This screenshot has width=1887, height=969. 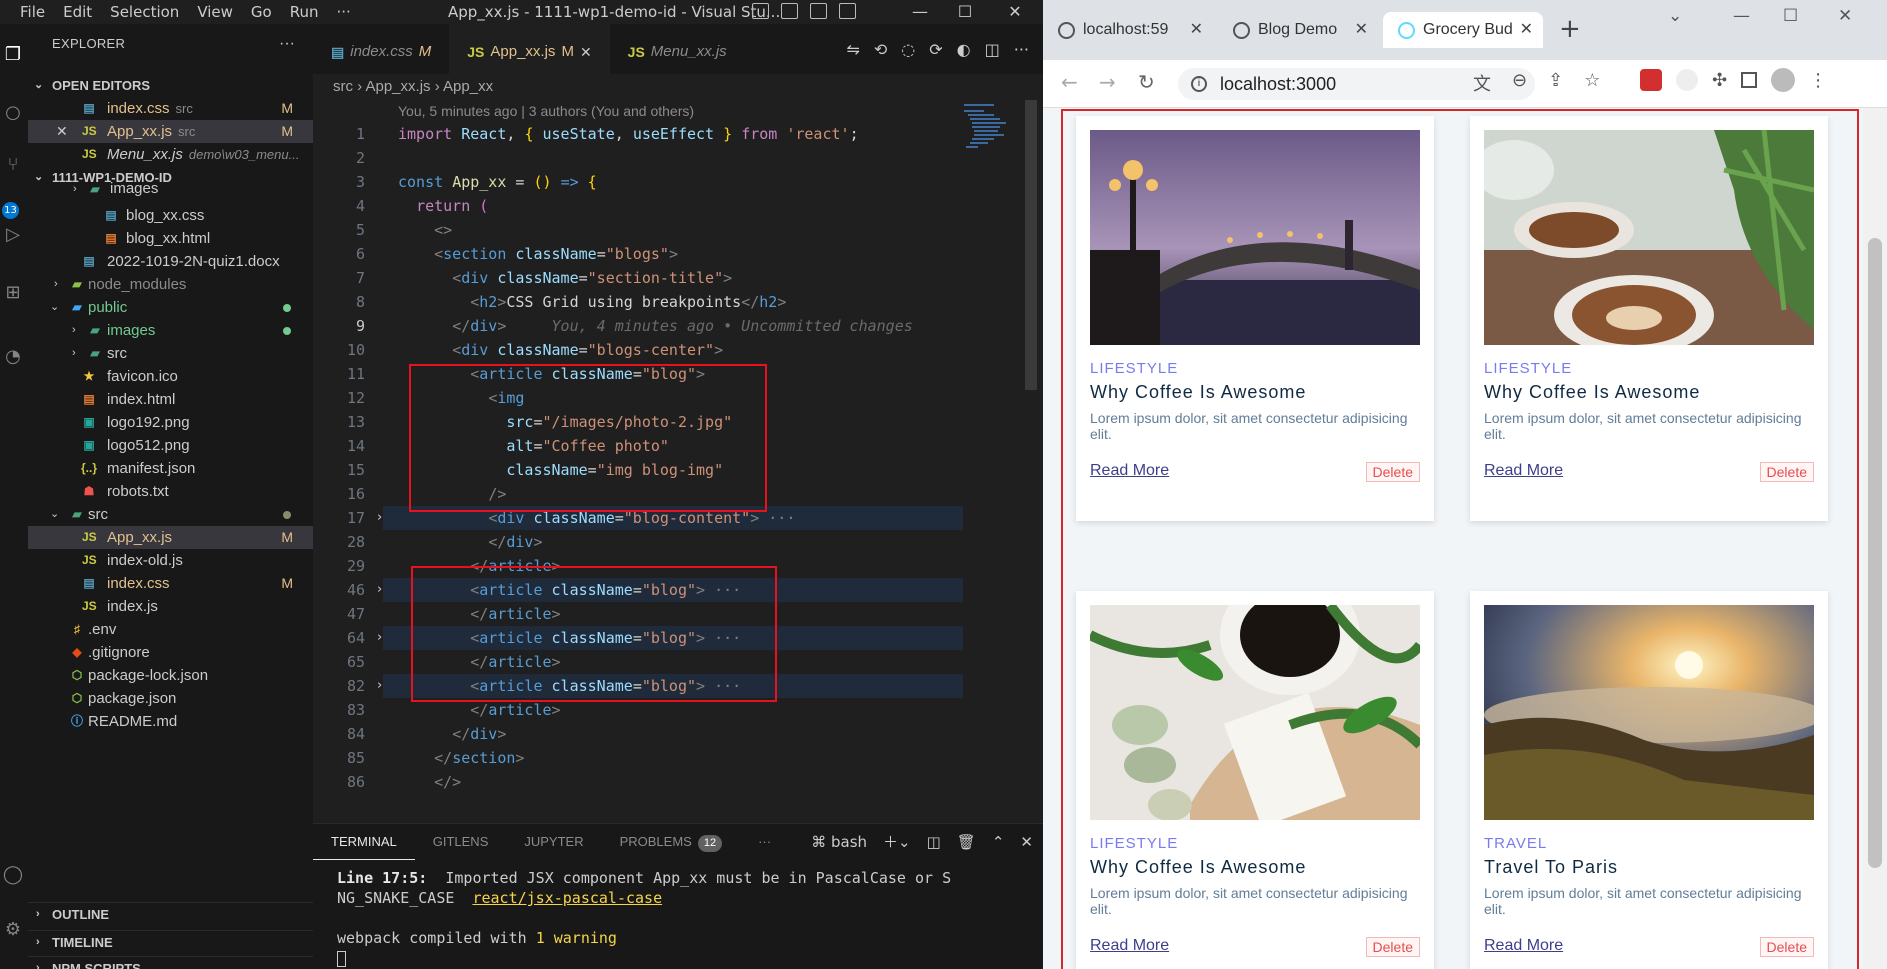 I want to click on compare-icon: ⇋, so click(x=852, y=50).